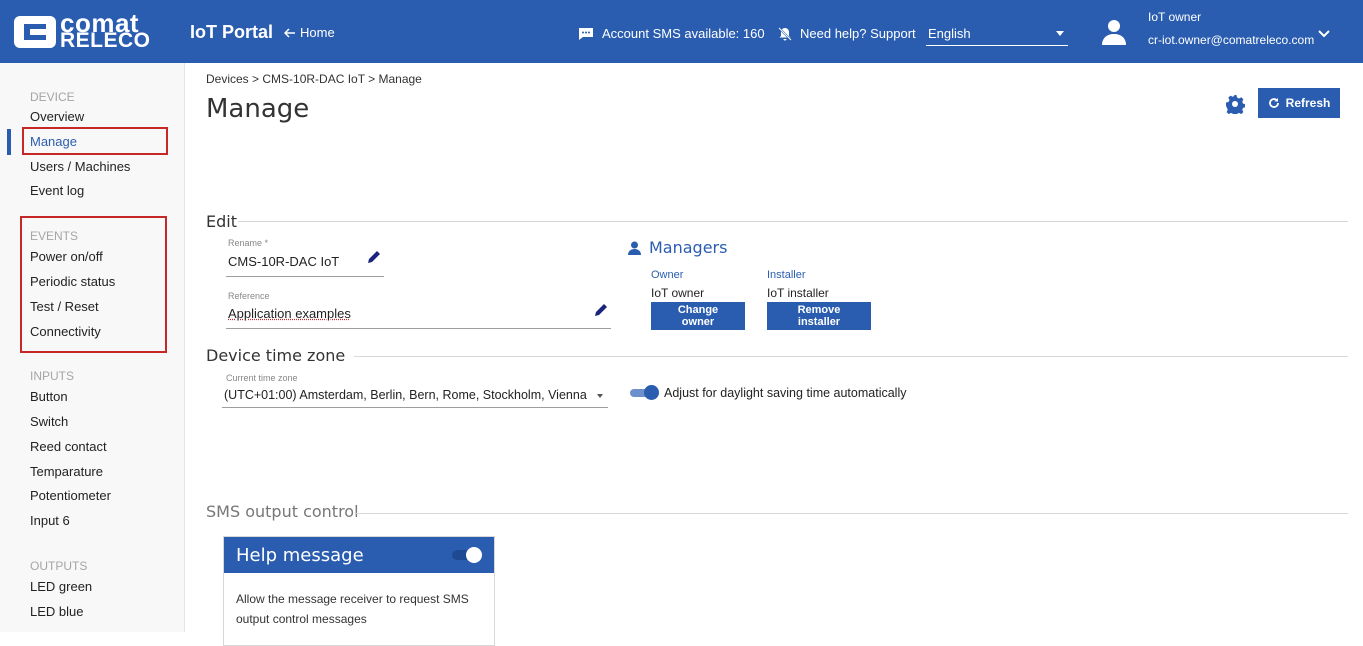 This screenshot has width=1363, height=646. Describe the element at coordinates (305, 276) in the screenshot. I see `rename-underline` at that location.